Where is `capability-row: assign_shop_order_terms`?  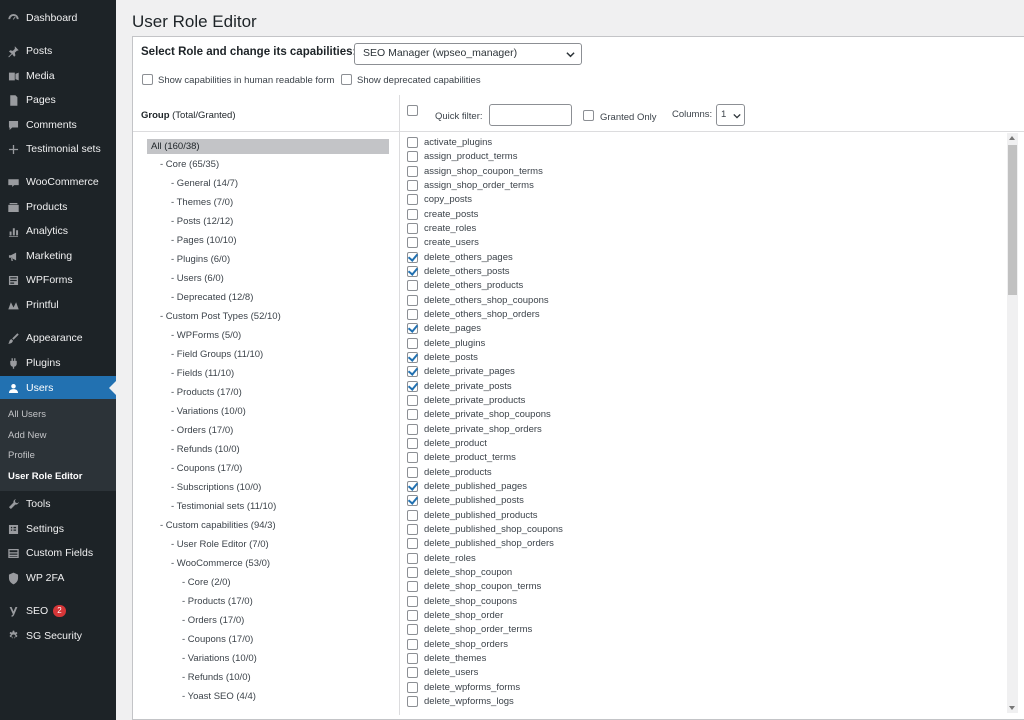
capability-row: assign_shop_order_terms is located at coordinates (470, 185).